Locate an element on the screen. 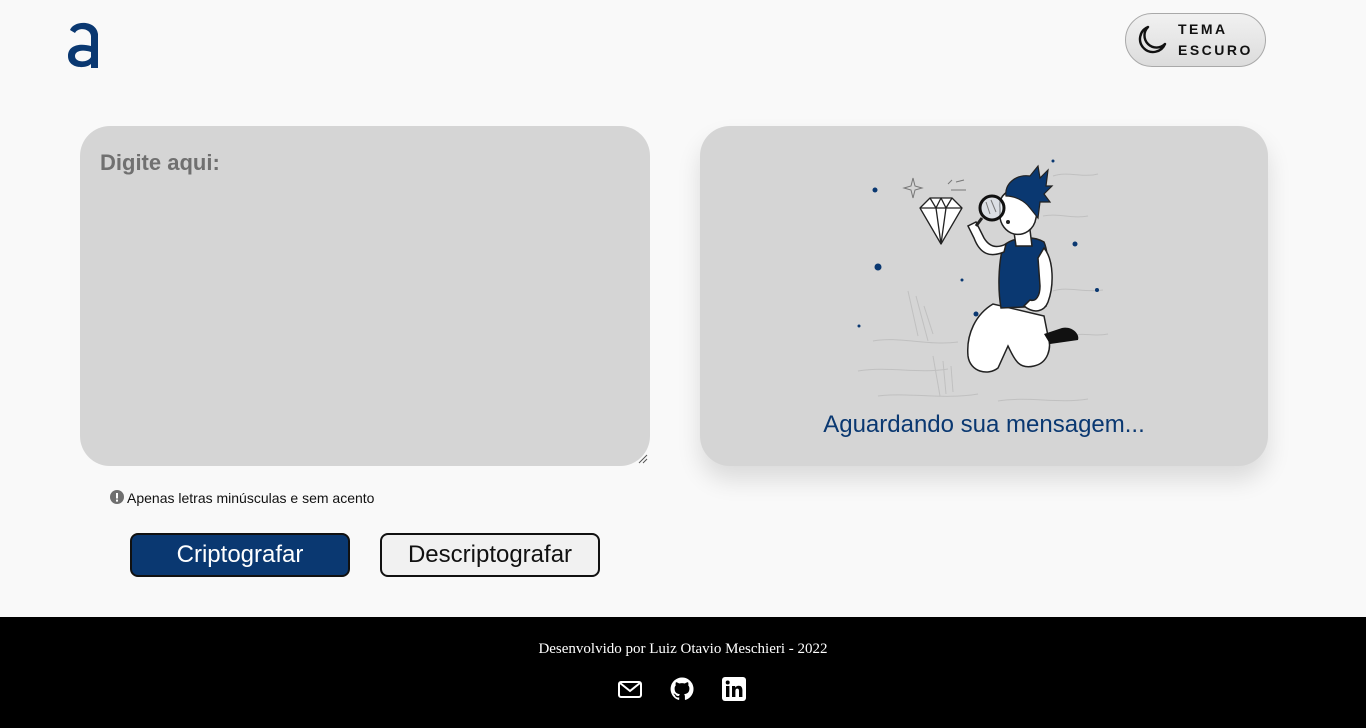  theme-toggle-button: TEMA ESCURO is located at coordinates (1195, 40).